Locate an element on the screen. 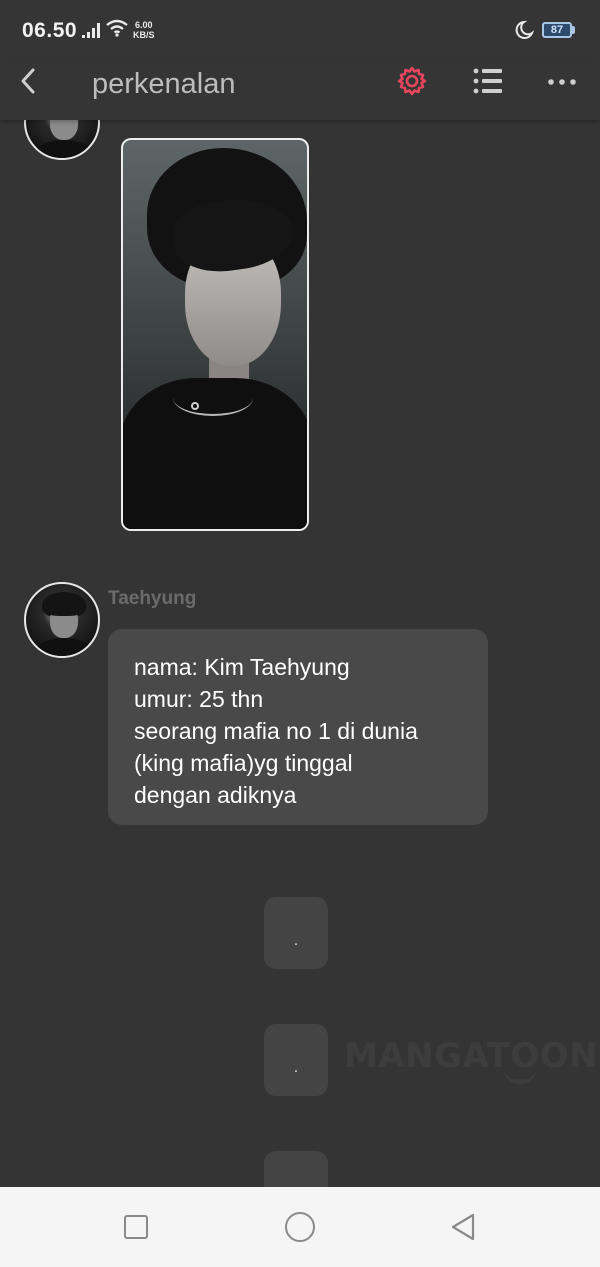  network-speed-value: 6.00 is located at coordinates (143, 25).